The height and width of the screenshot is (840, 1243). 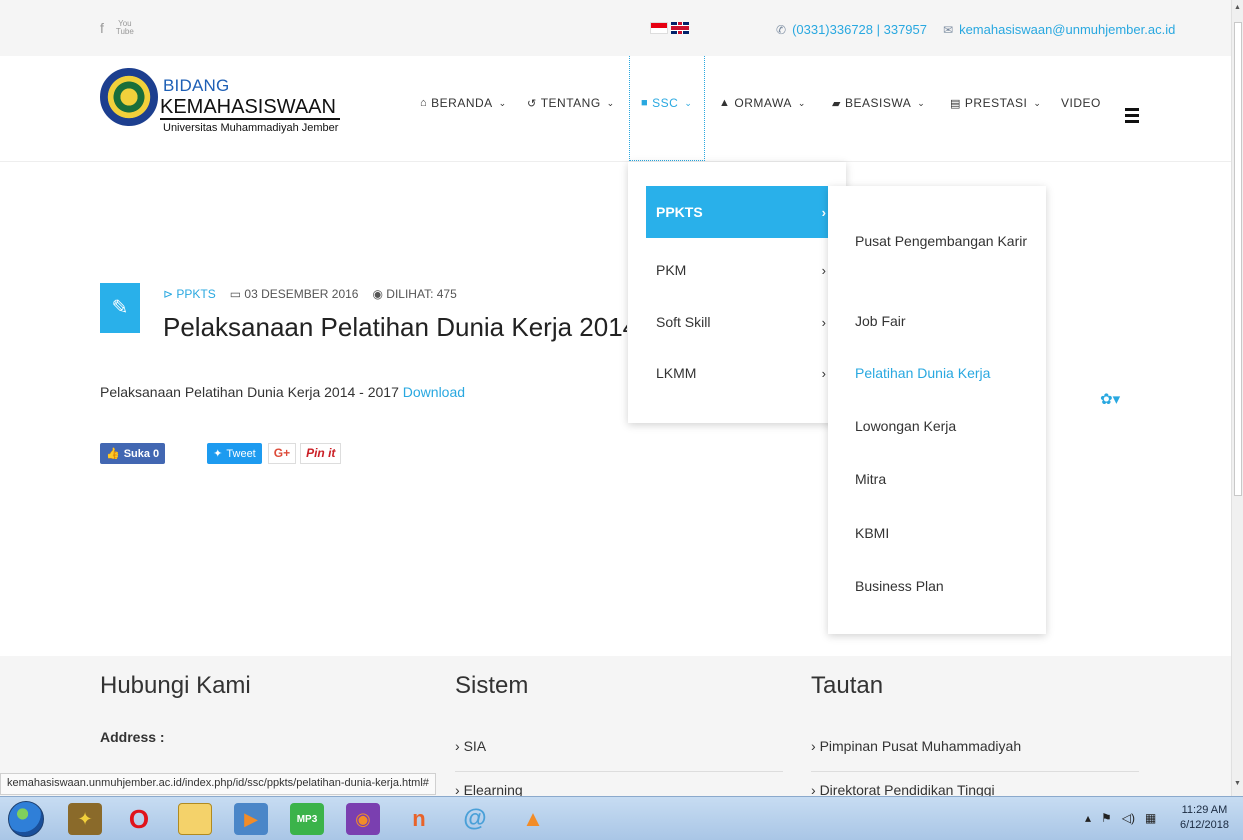 I want to click on dropdown-item-ppkts: PPKTS ›, so click(x=746, y=212).